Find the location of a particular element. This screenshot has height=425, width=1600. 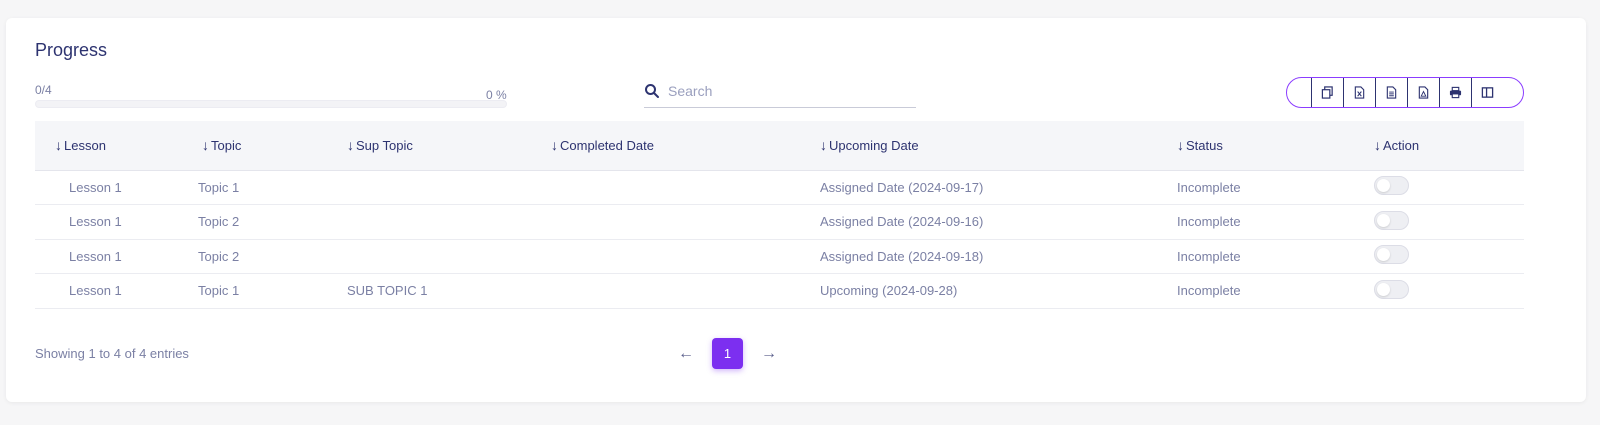

column-header-label: Status is located at coordinates (1204, 146).